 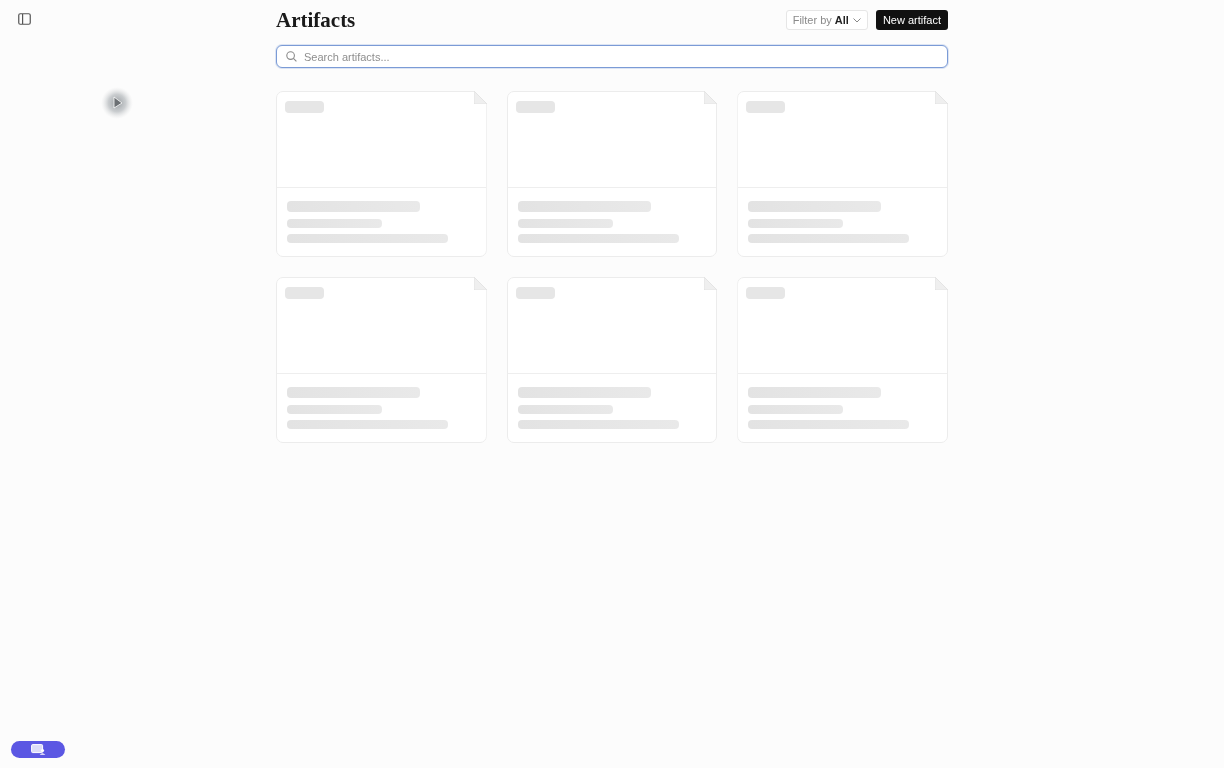 I want to click on filter-dropdown: Filter by All, so click(x=826, y=20).